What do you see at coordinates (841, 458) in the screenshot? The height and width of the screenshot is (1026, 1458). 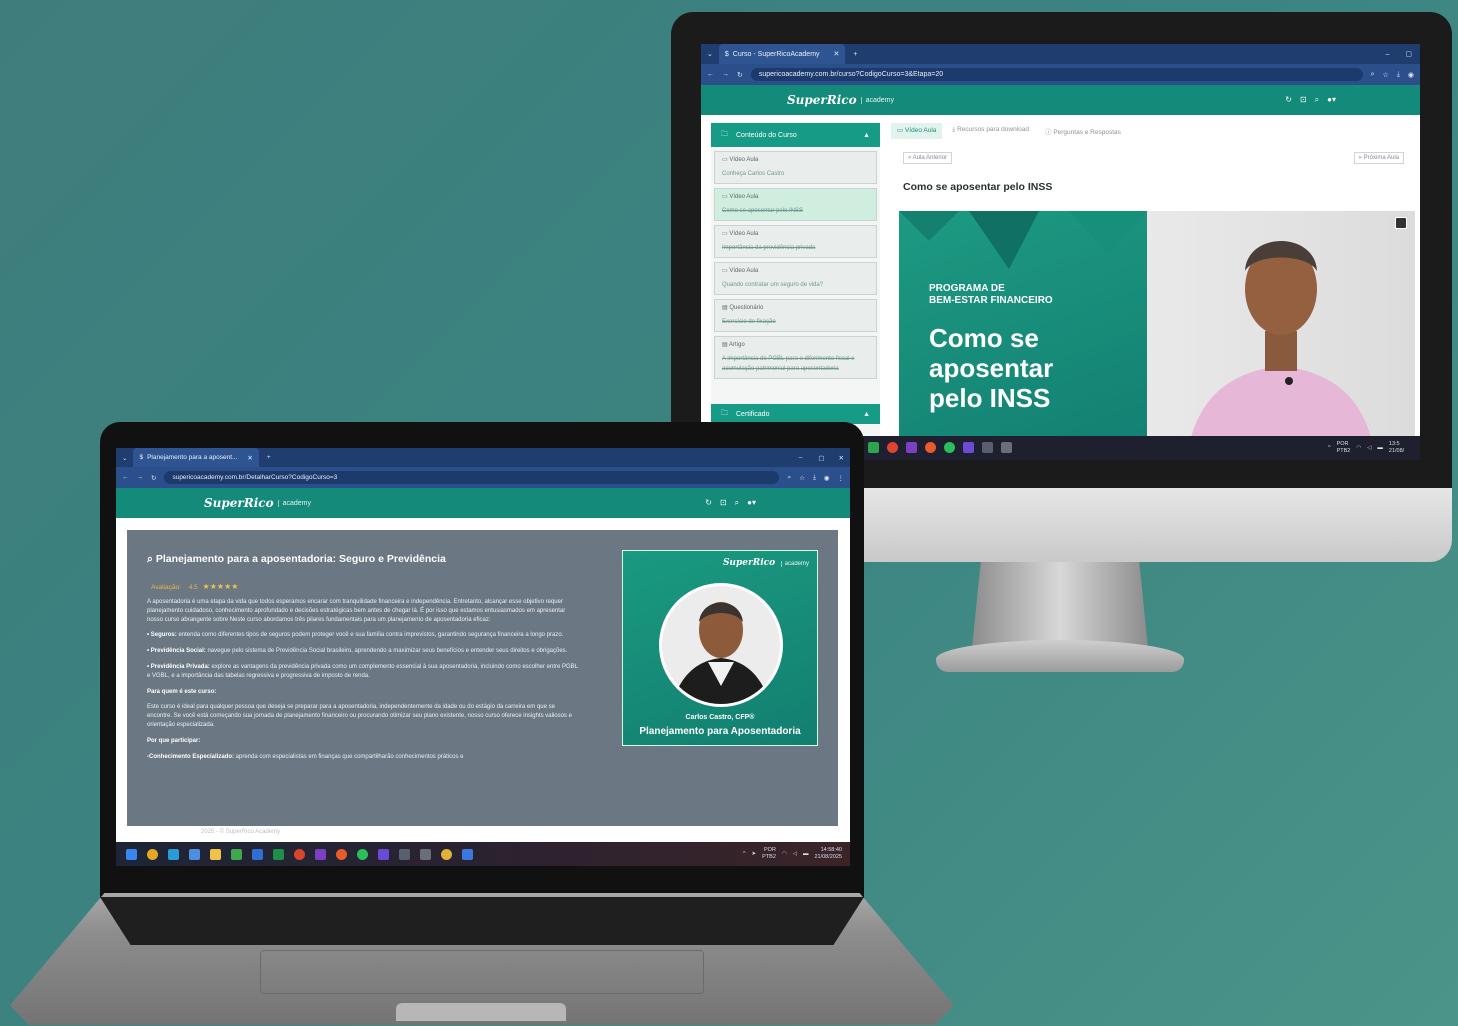 I see `close-window-icon: ✕` at bounding box center [841, 458].